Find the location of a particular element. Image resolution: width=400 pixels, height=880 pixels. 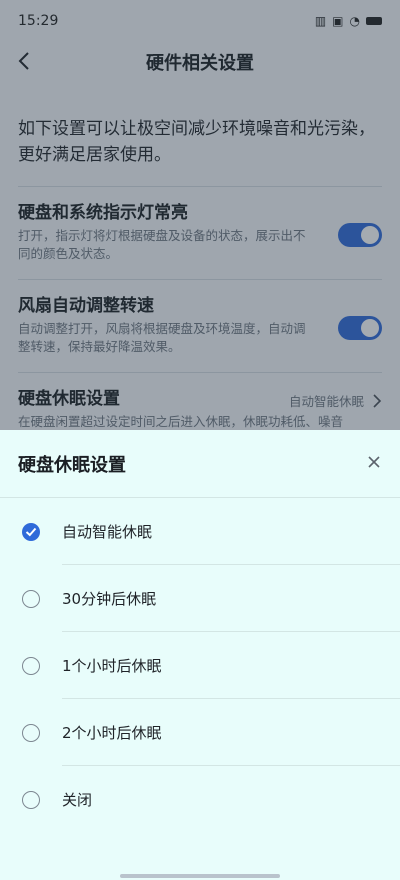

home-indicator is located at coordinates (200, 876).